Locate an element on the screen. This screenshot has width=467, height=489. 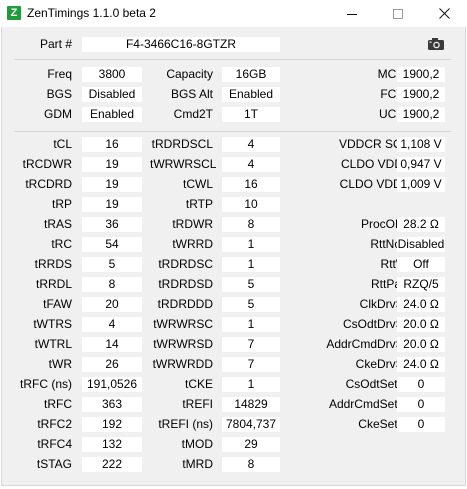
window-title: ZenTimings 1.1.0 beta 2 is located at coordinates (91, 13).